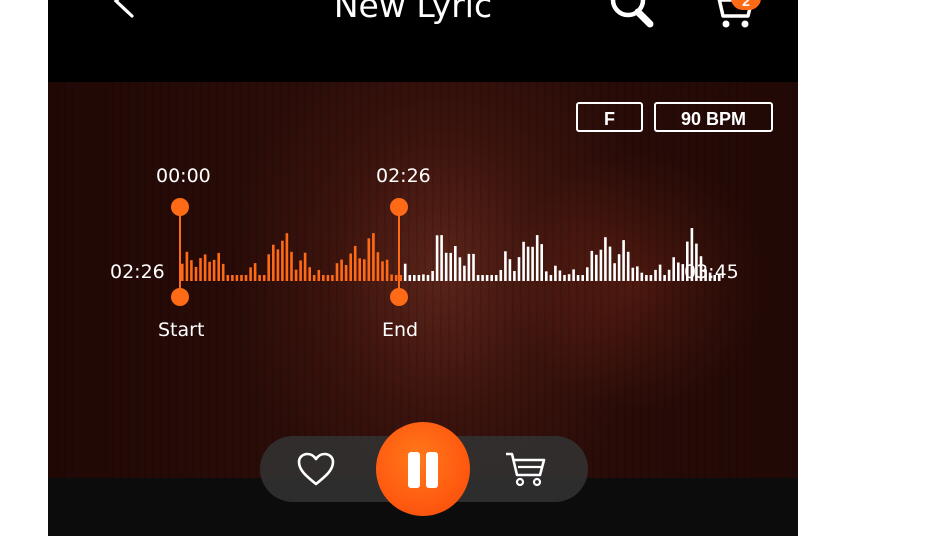 The height and width of the screenshot is (536, 944). What do you see at coordinates (526, 469) in the screenshot?
I see `cart-icon` at bounding box center [526, 469].